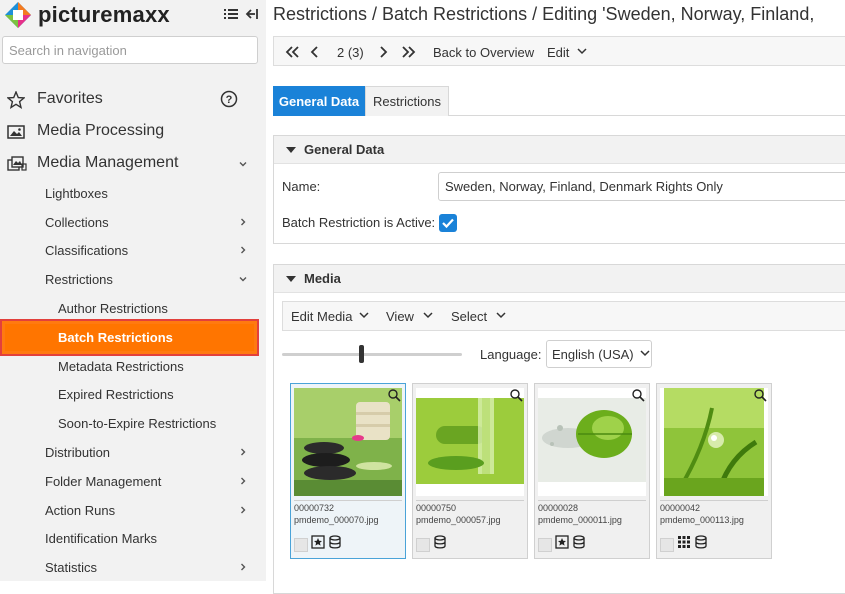 The width and height of the screenshot is (845, 594). Describe the element at coordinates (558, 52) in the screenshot. I see `edit-menu-label: Edit` at that location.